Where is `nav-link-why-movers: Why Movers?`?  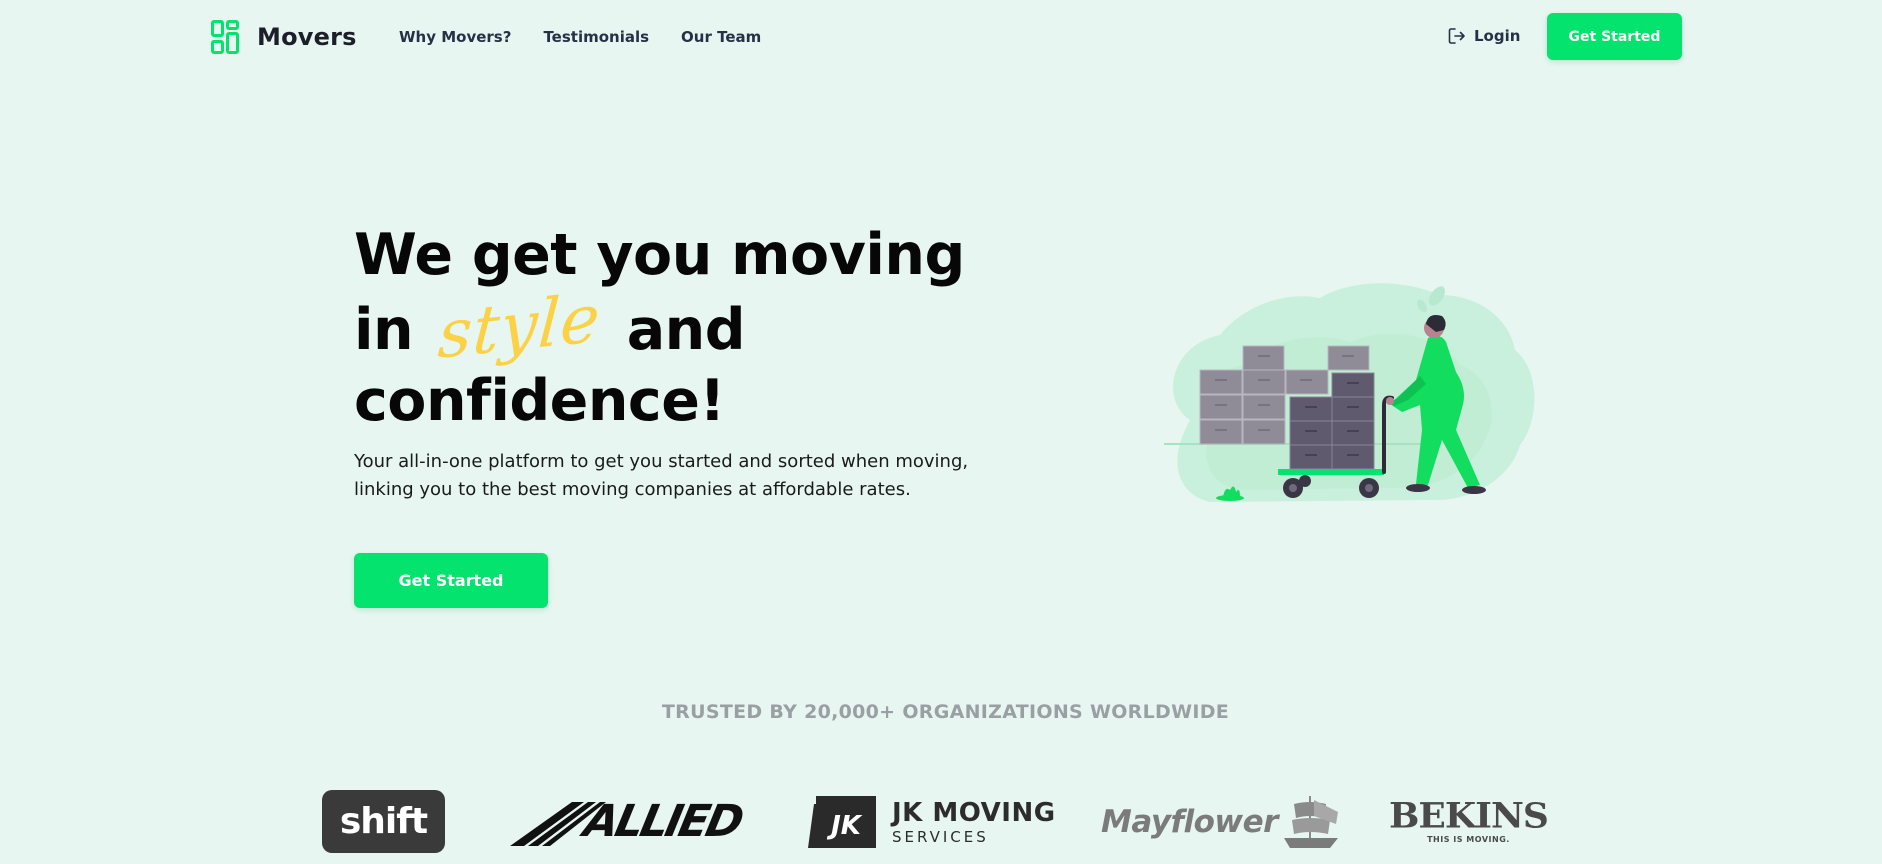 nav-link-why-movers: Why Movers? is located at coordinates (455, 37).